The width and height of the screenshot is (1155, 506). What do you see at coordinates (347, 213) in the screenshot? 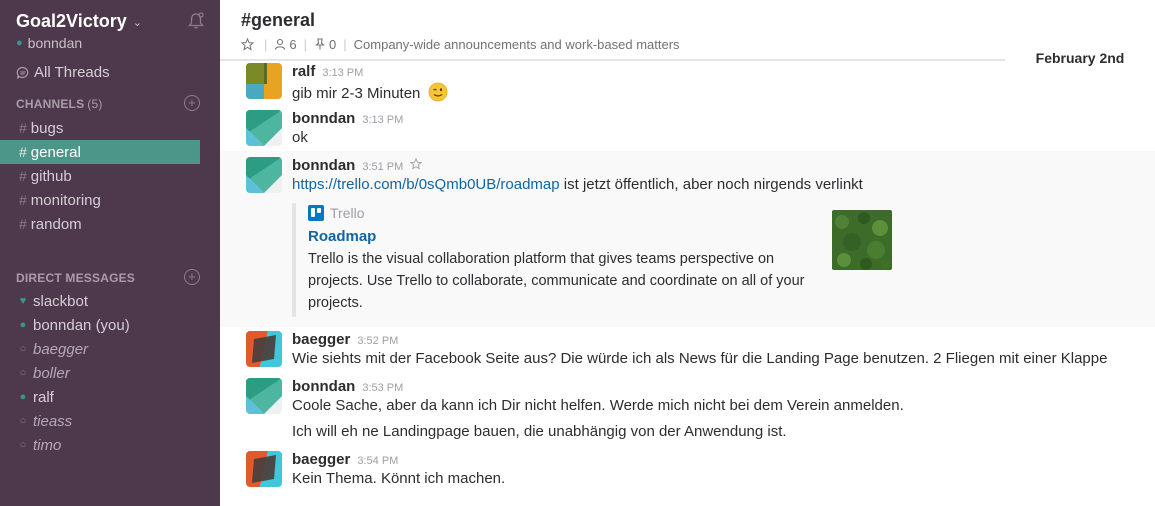
I see `attachment-service: Trello` at bounding box center [347, 213].